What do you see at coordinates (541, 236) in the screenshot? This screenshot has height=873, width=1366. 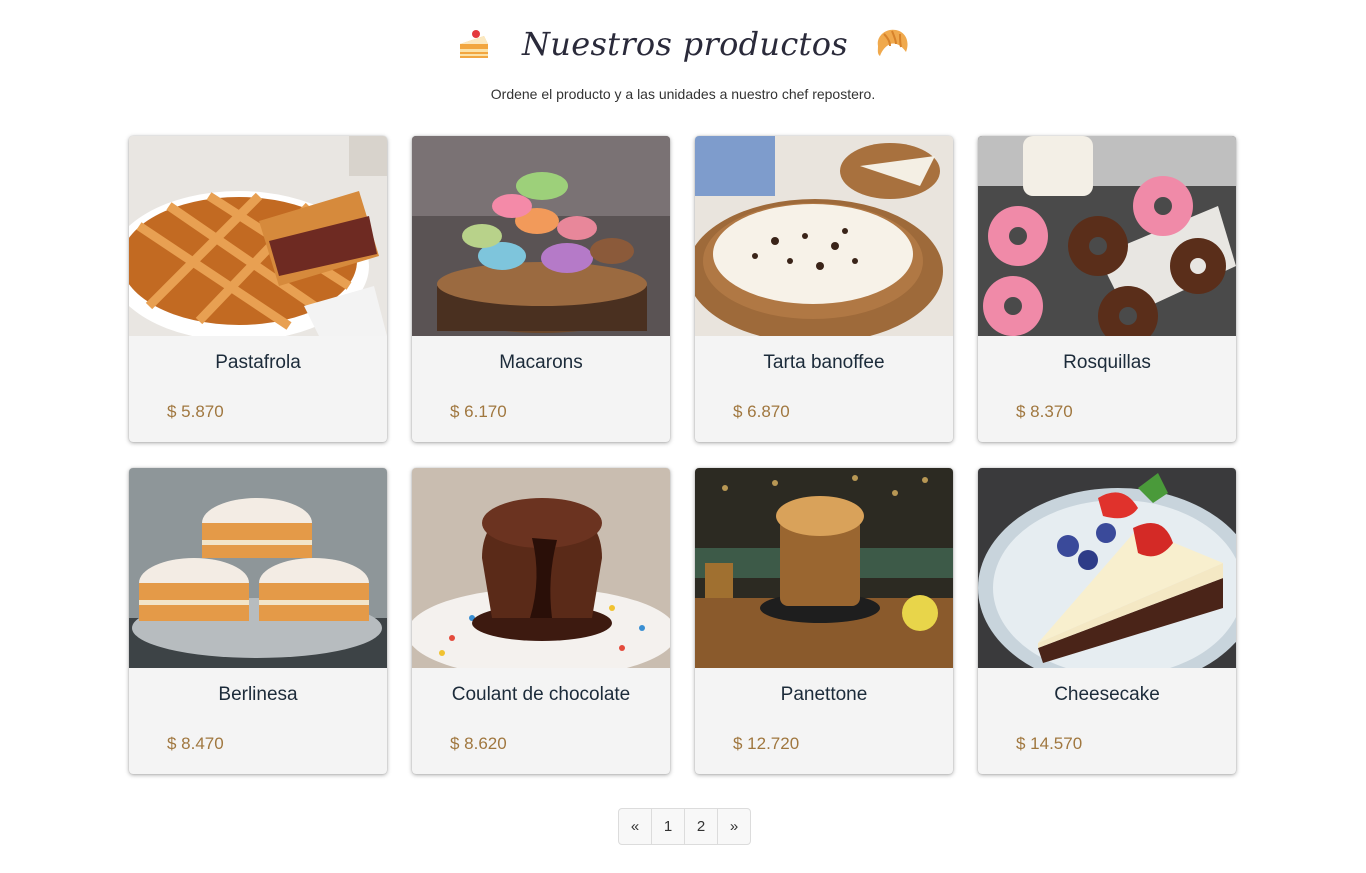 I see `product-image-macarons` at bounding box center [541, 236].